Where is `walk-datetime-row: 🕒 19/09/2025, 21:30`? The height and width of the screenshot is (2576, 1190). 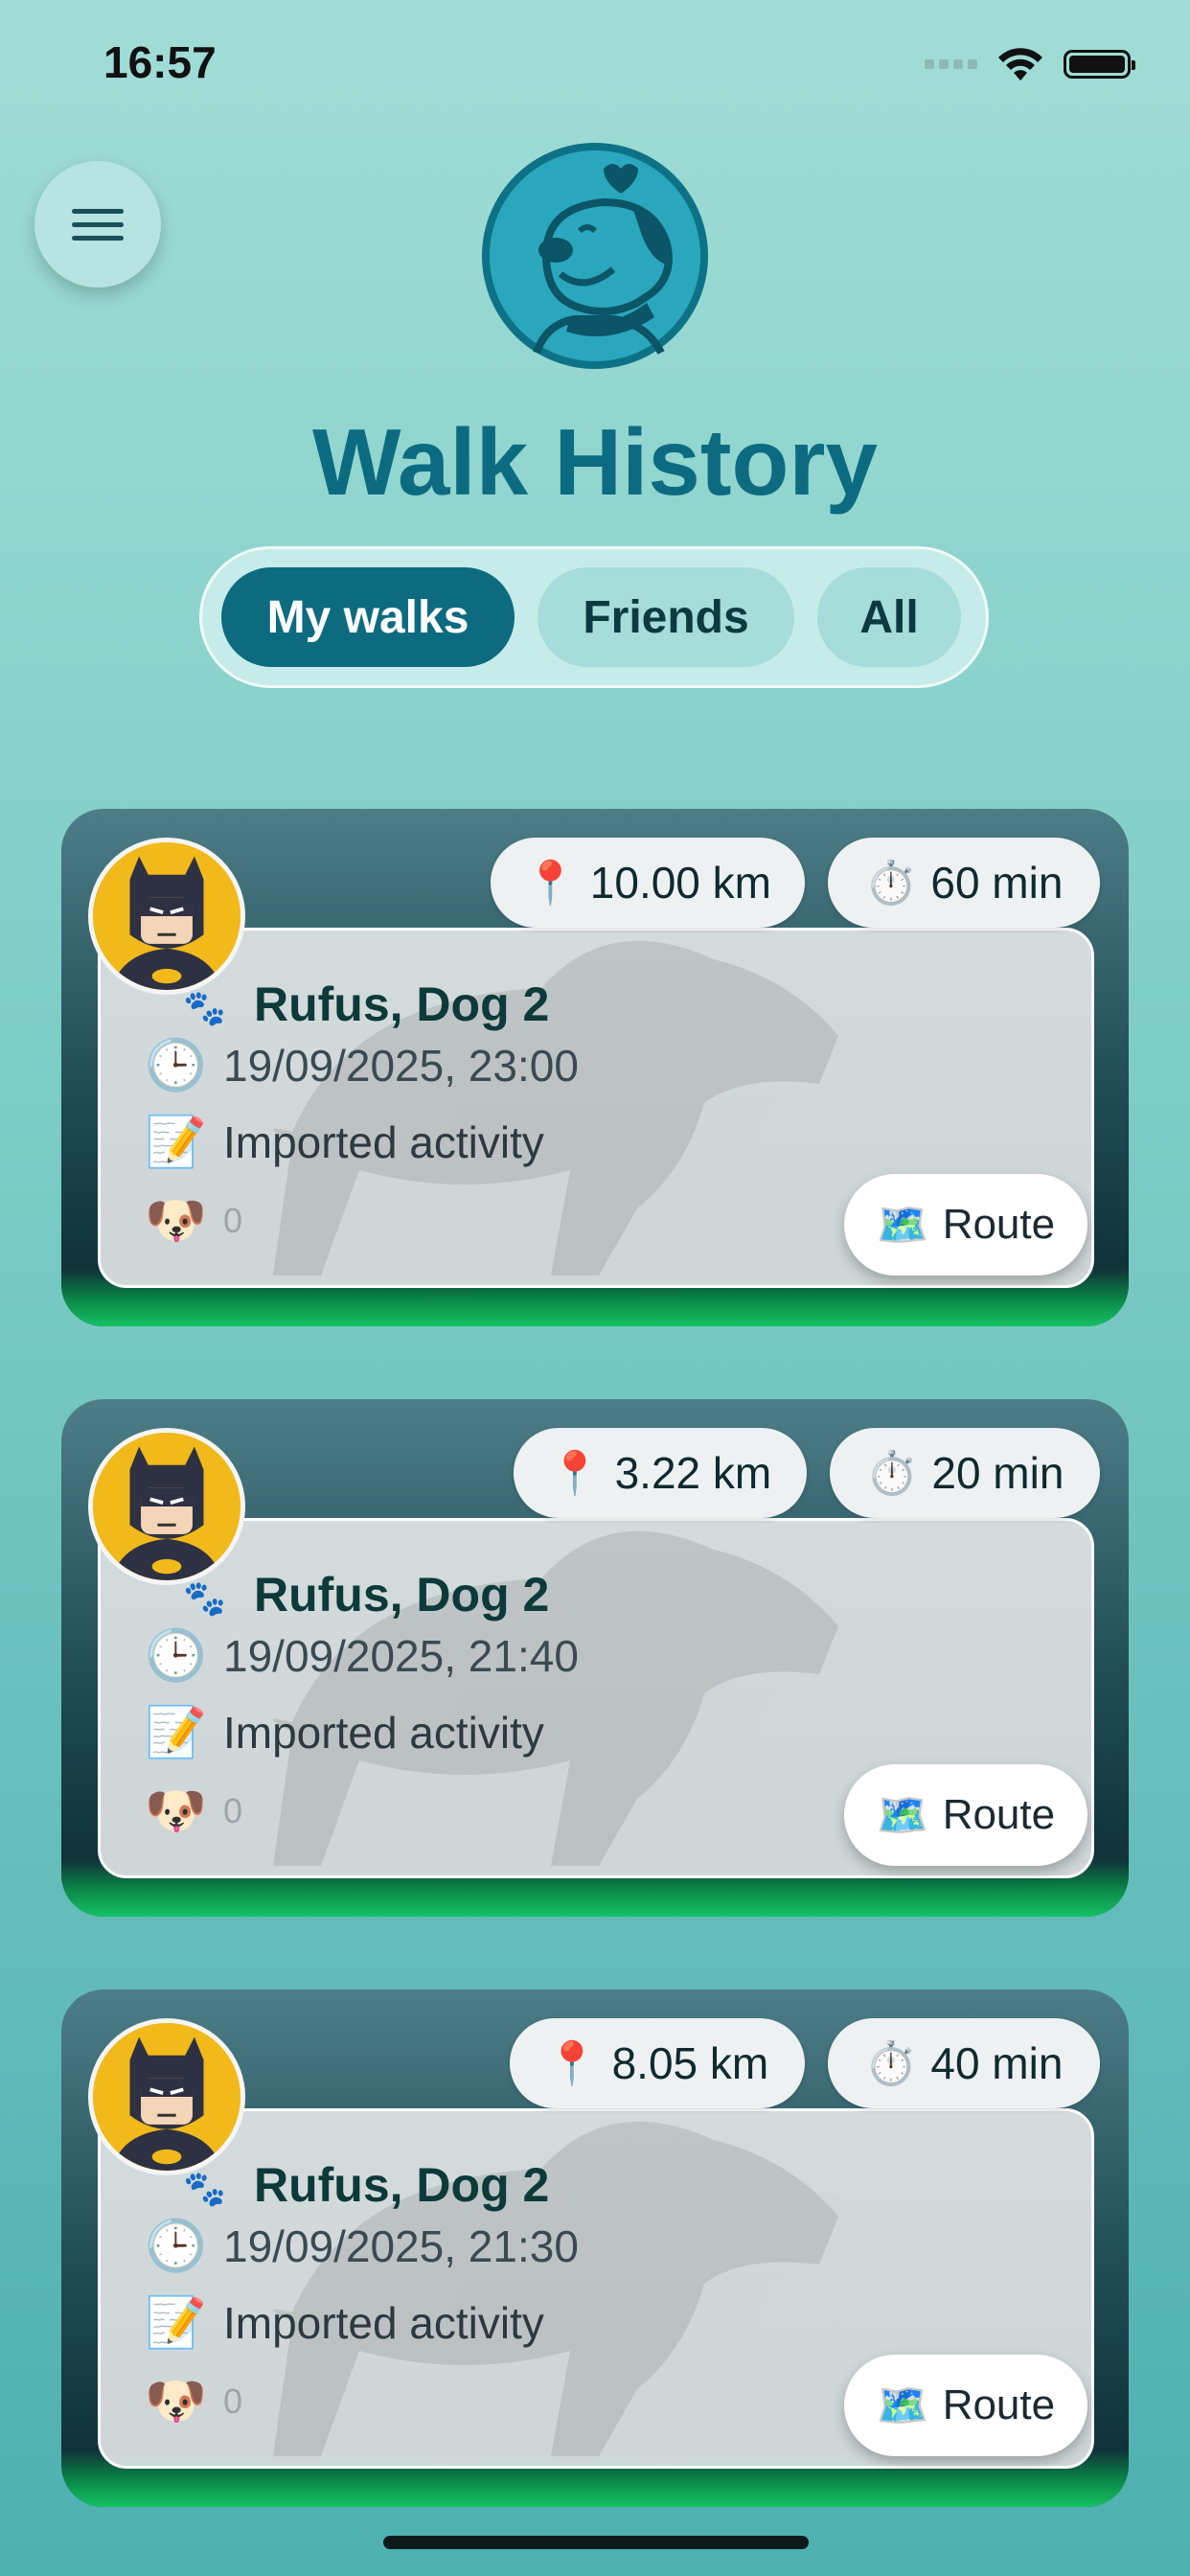
walk-datetime-row: 🕒 19/09/2025, 21:30 is located at coordinates (362, 2246).